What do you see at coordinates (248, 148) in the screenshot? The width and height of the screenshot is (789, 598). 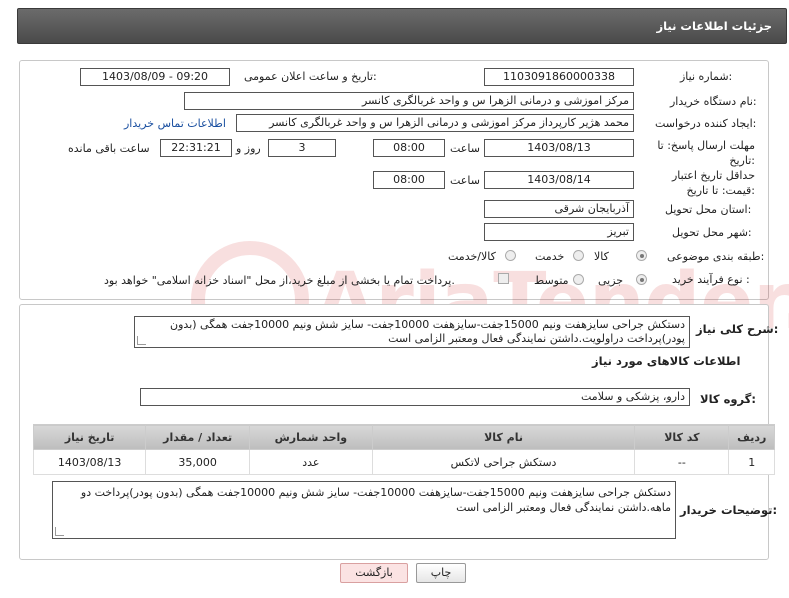 I see `days-label: روز و` at bounding box center [248, 148].